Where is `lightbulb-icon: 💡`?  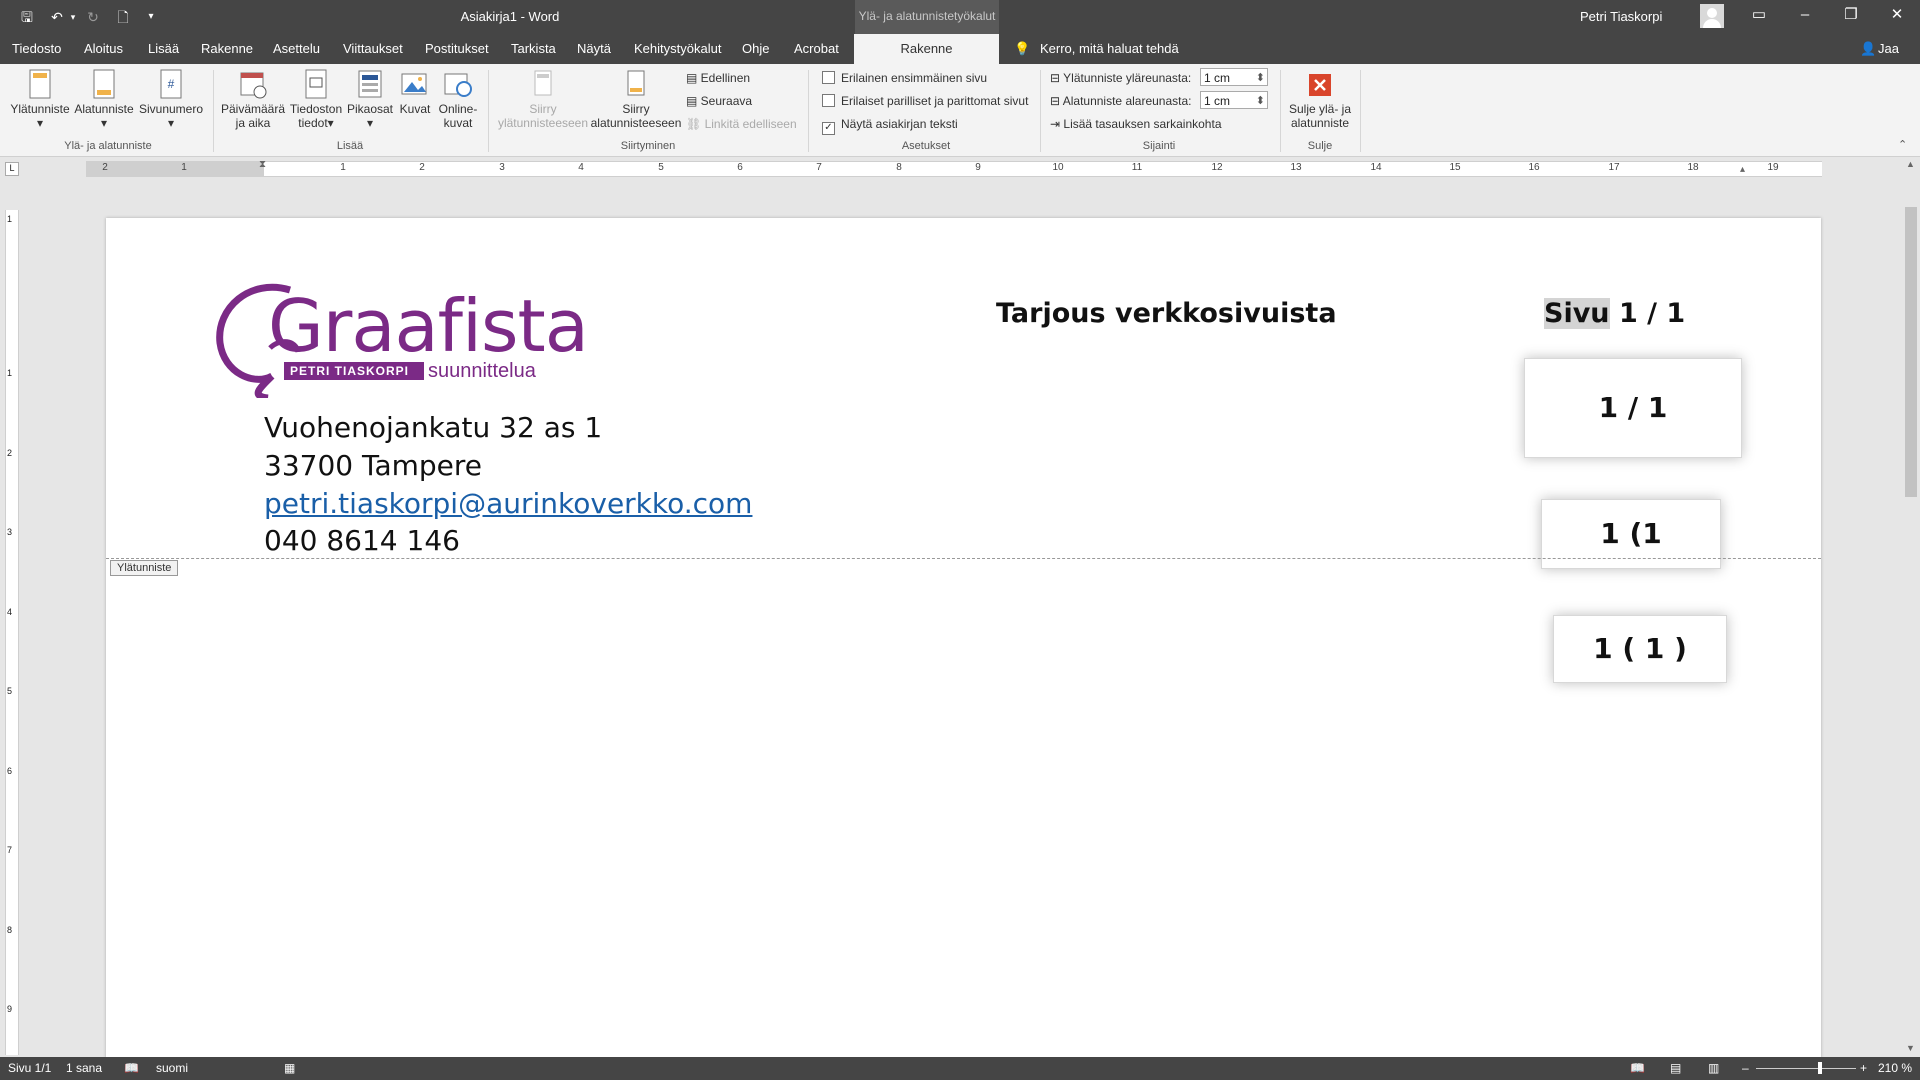
lightbulb-icon: 💡 is located at coordinates (1022, 48).